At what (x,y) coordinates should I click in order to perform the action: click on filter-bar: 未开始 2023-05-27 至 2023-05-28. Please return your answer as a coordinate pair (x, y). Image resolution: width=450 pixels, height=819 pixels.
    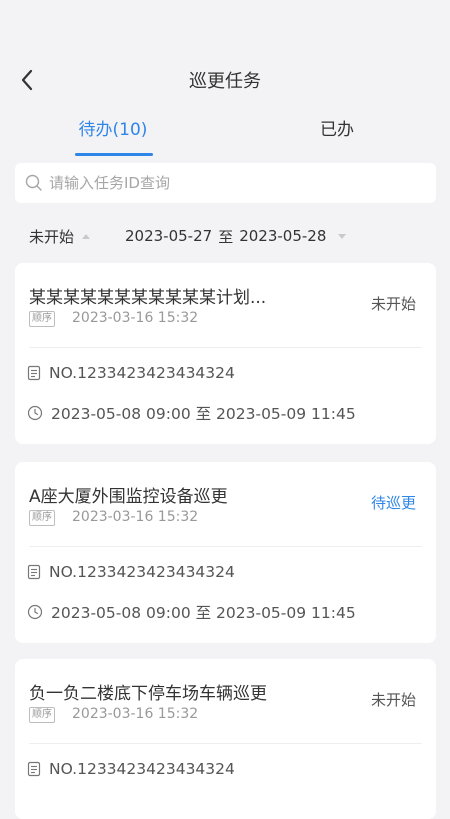
    Looking at the image, I should click on (225, 236).